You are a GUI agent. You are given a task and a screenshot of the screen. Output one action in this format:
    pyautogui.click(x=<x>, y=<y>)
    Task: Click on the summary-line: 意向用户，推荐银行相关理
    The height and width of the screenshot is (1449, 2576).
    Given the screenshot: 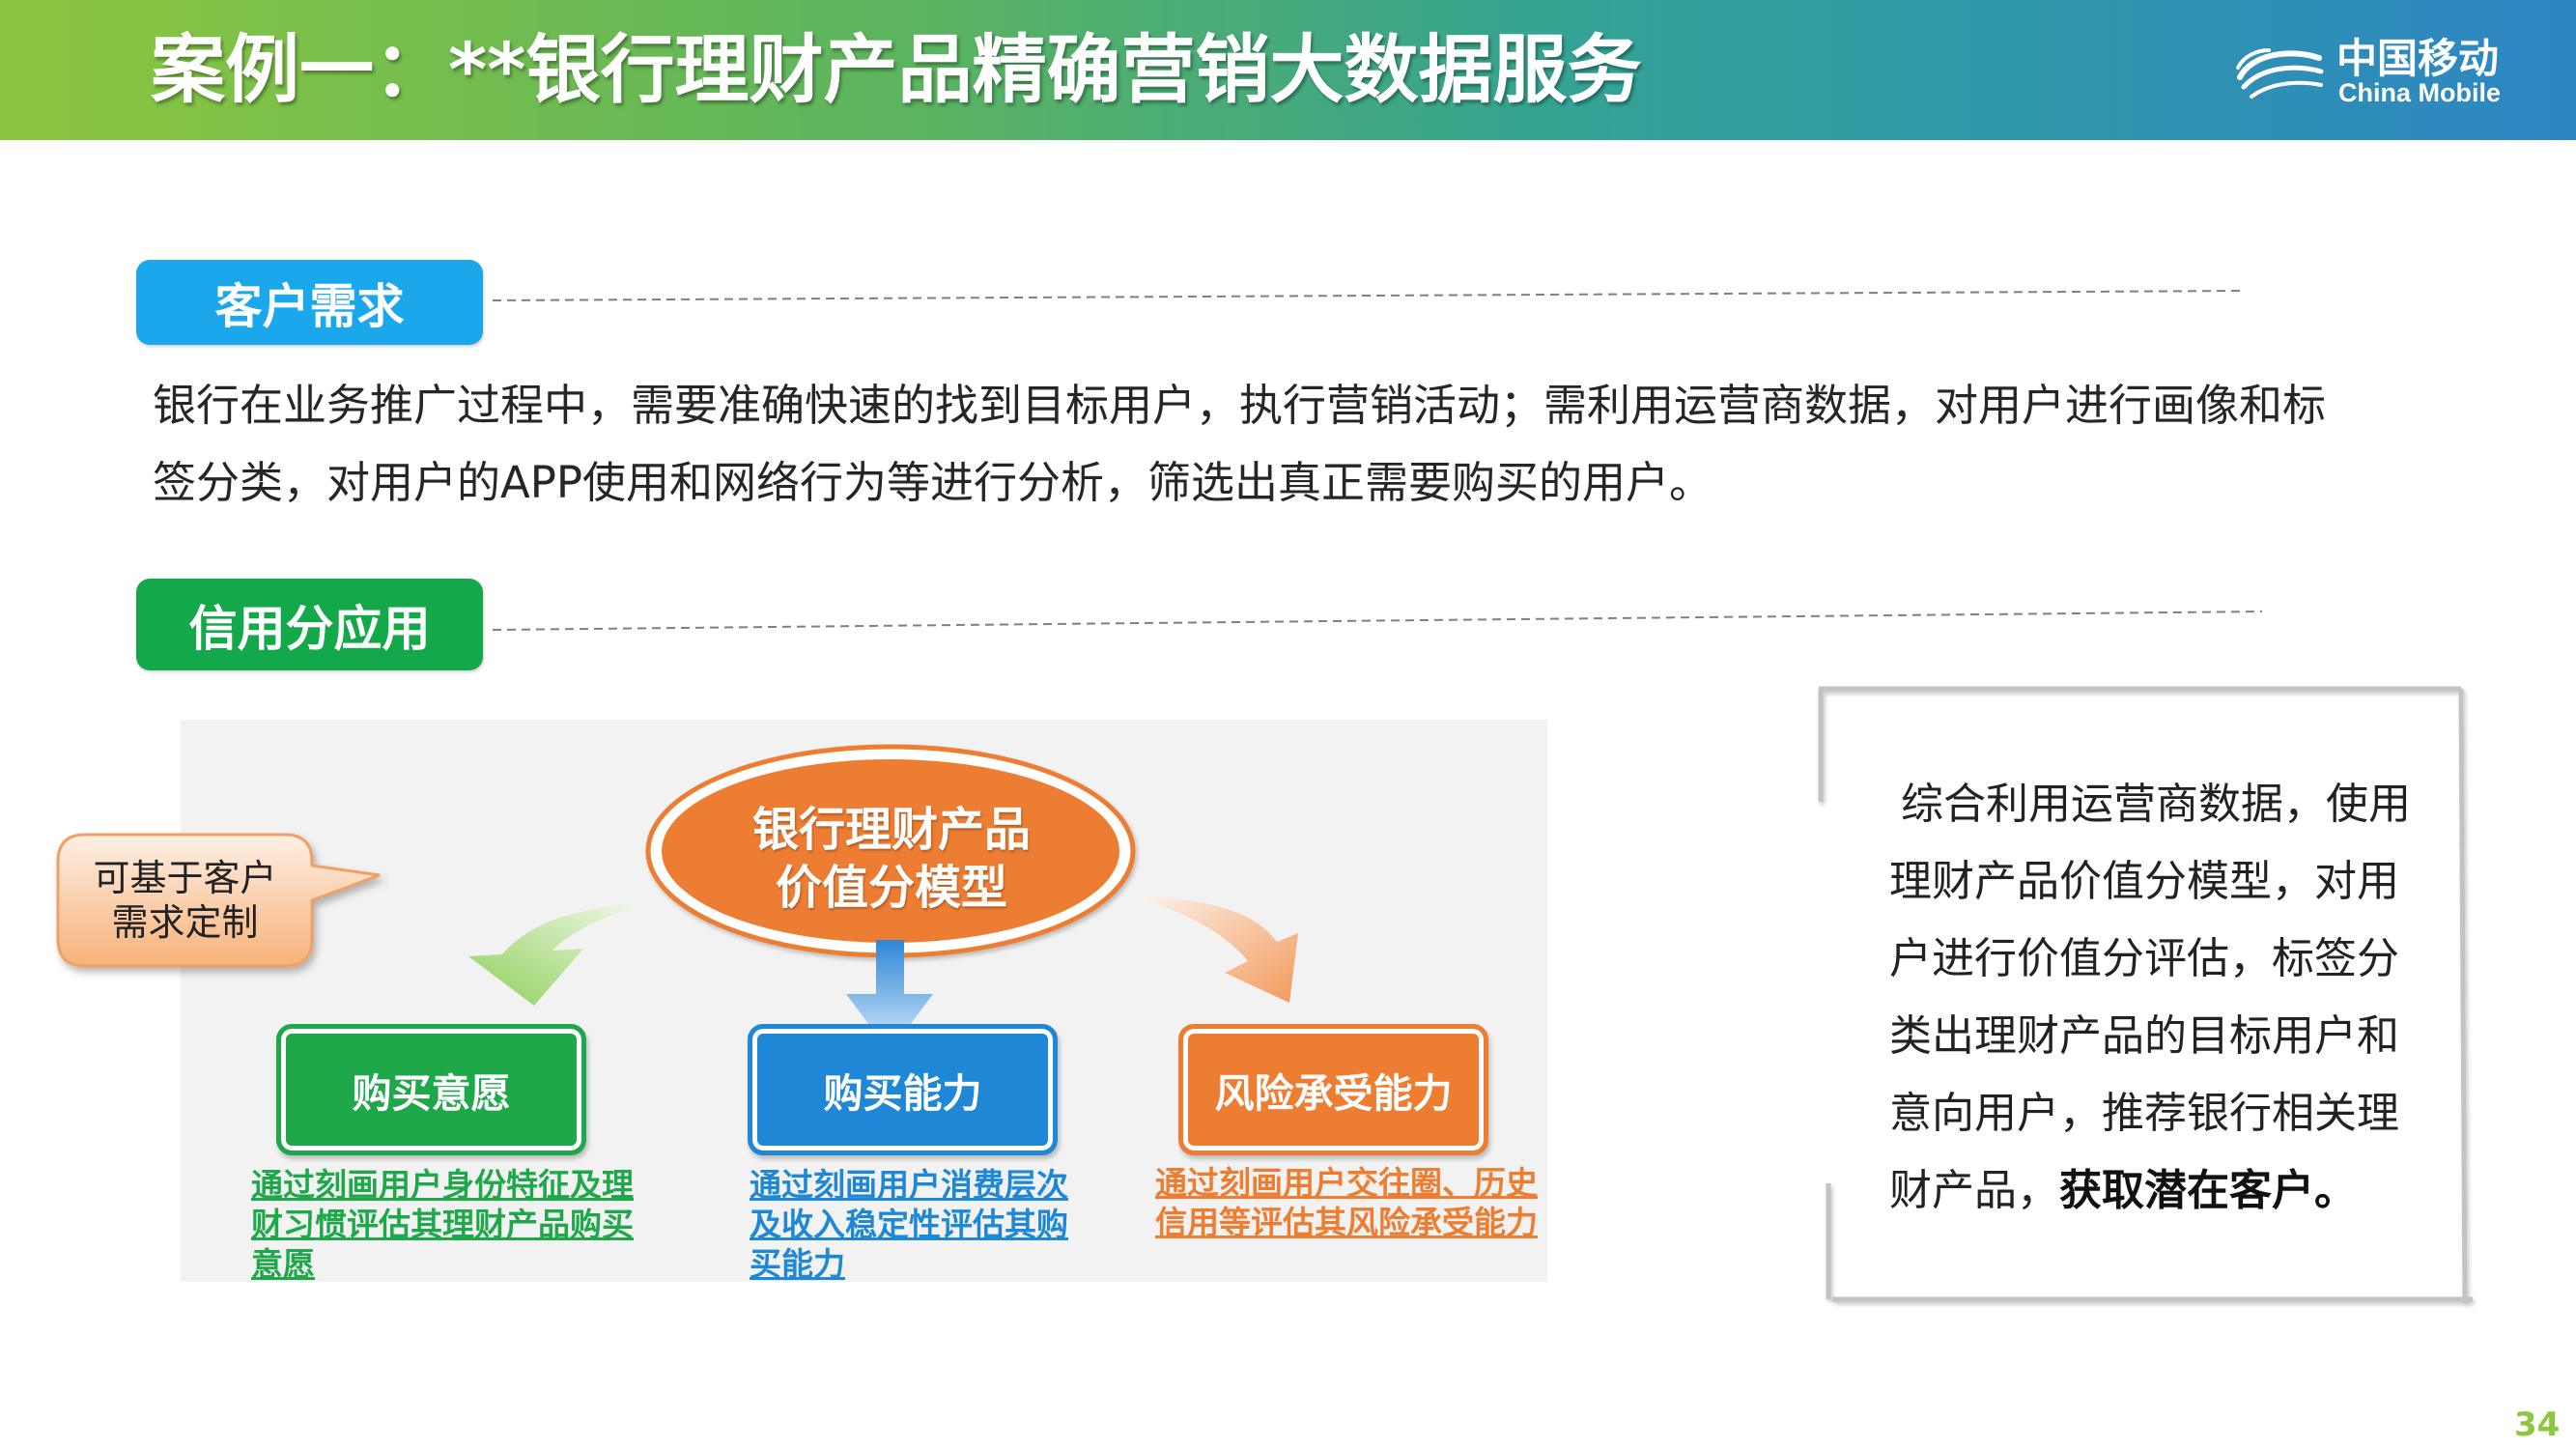 What is the action you would take?
    pyautogui.click(x=2144, y=1113)
    